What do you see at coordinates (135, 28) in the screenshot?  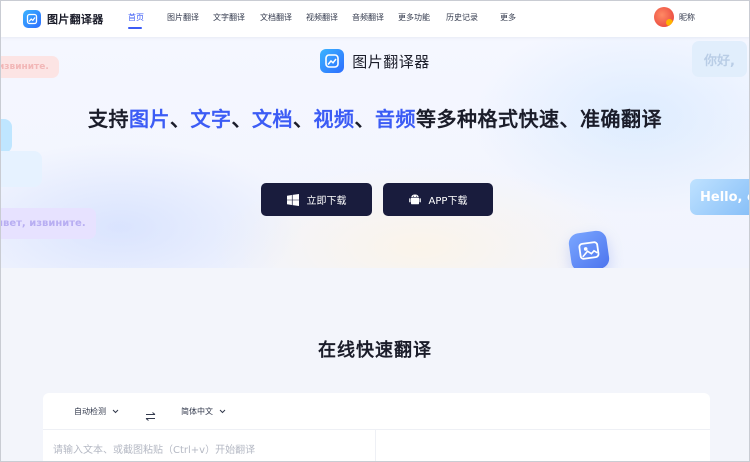 I see `active-tab-indicator` at bounding box center [135, 28].